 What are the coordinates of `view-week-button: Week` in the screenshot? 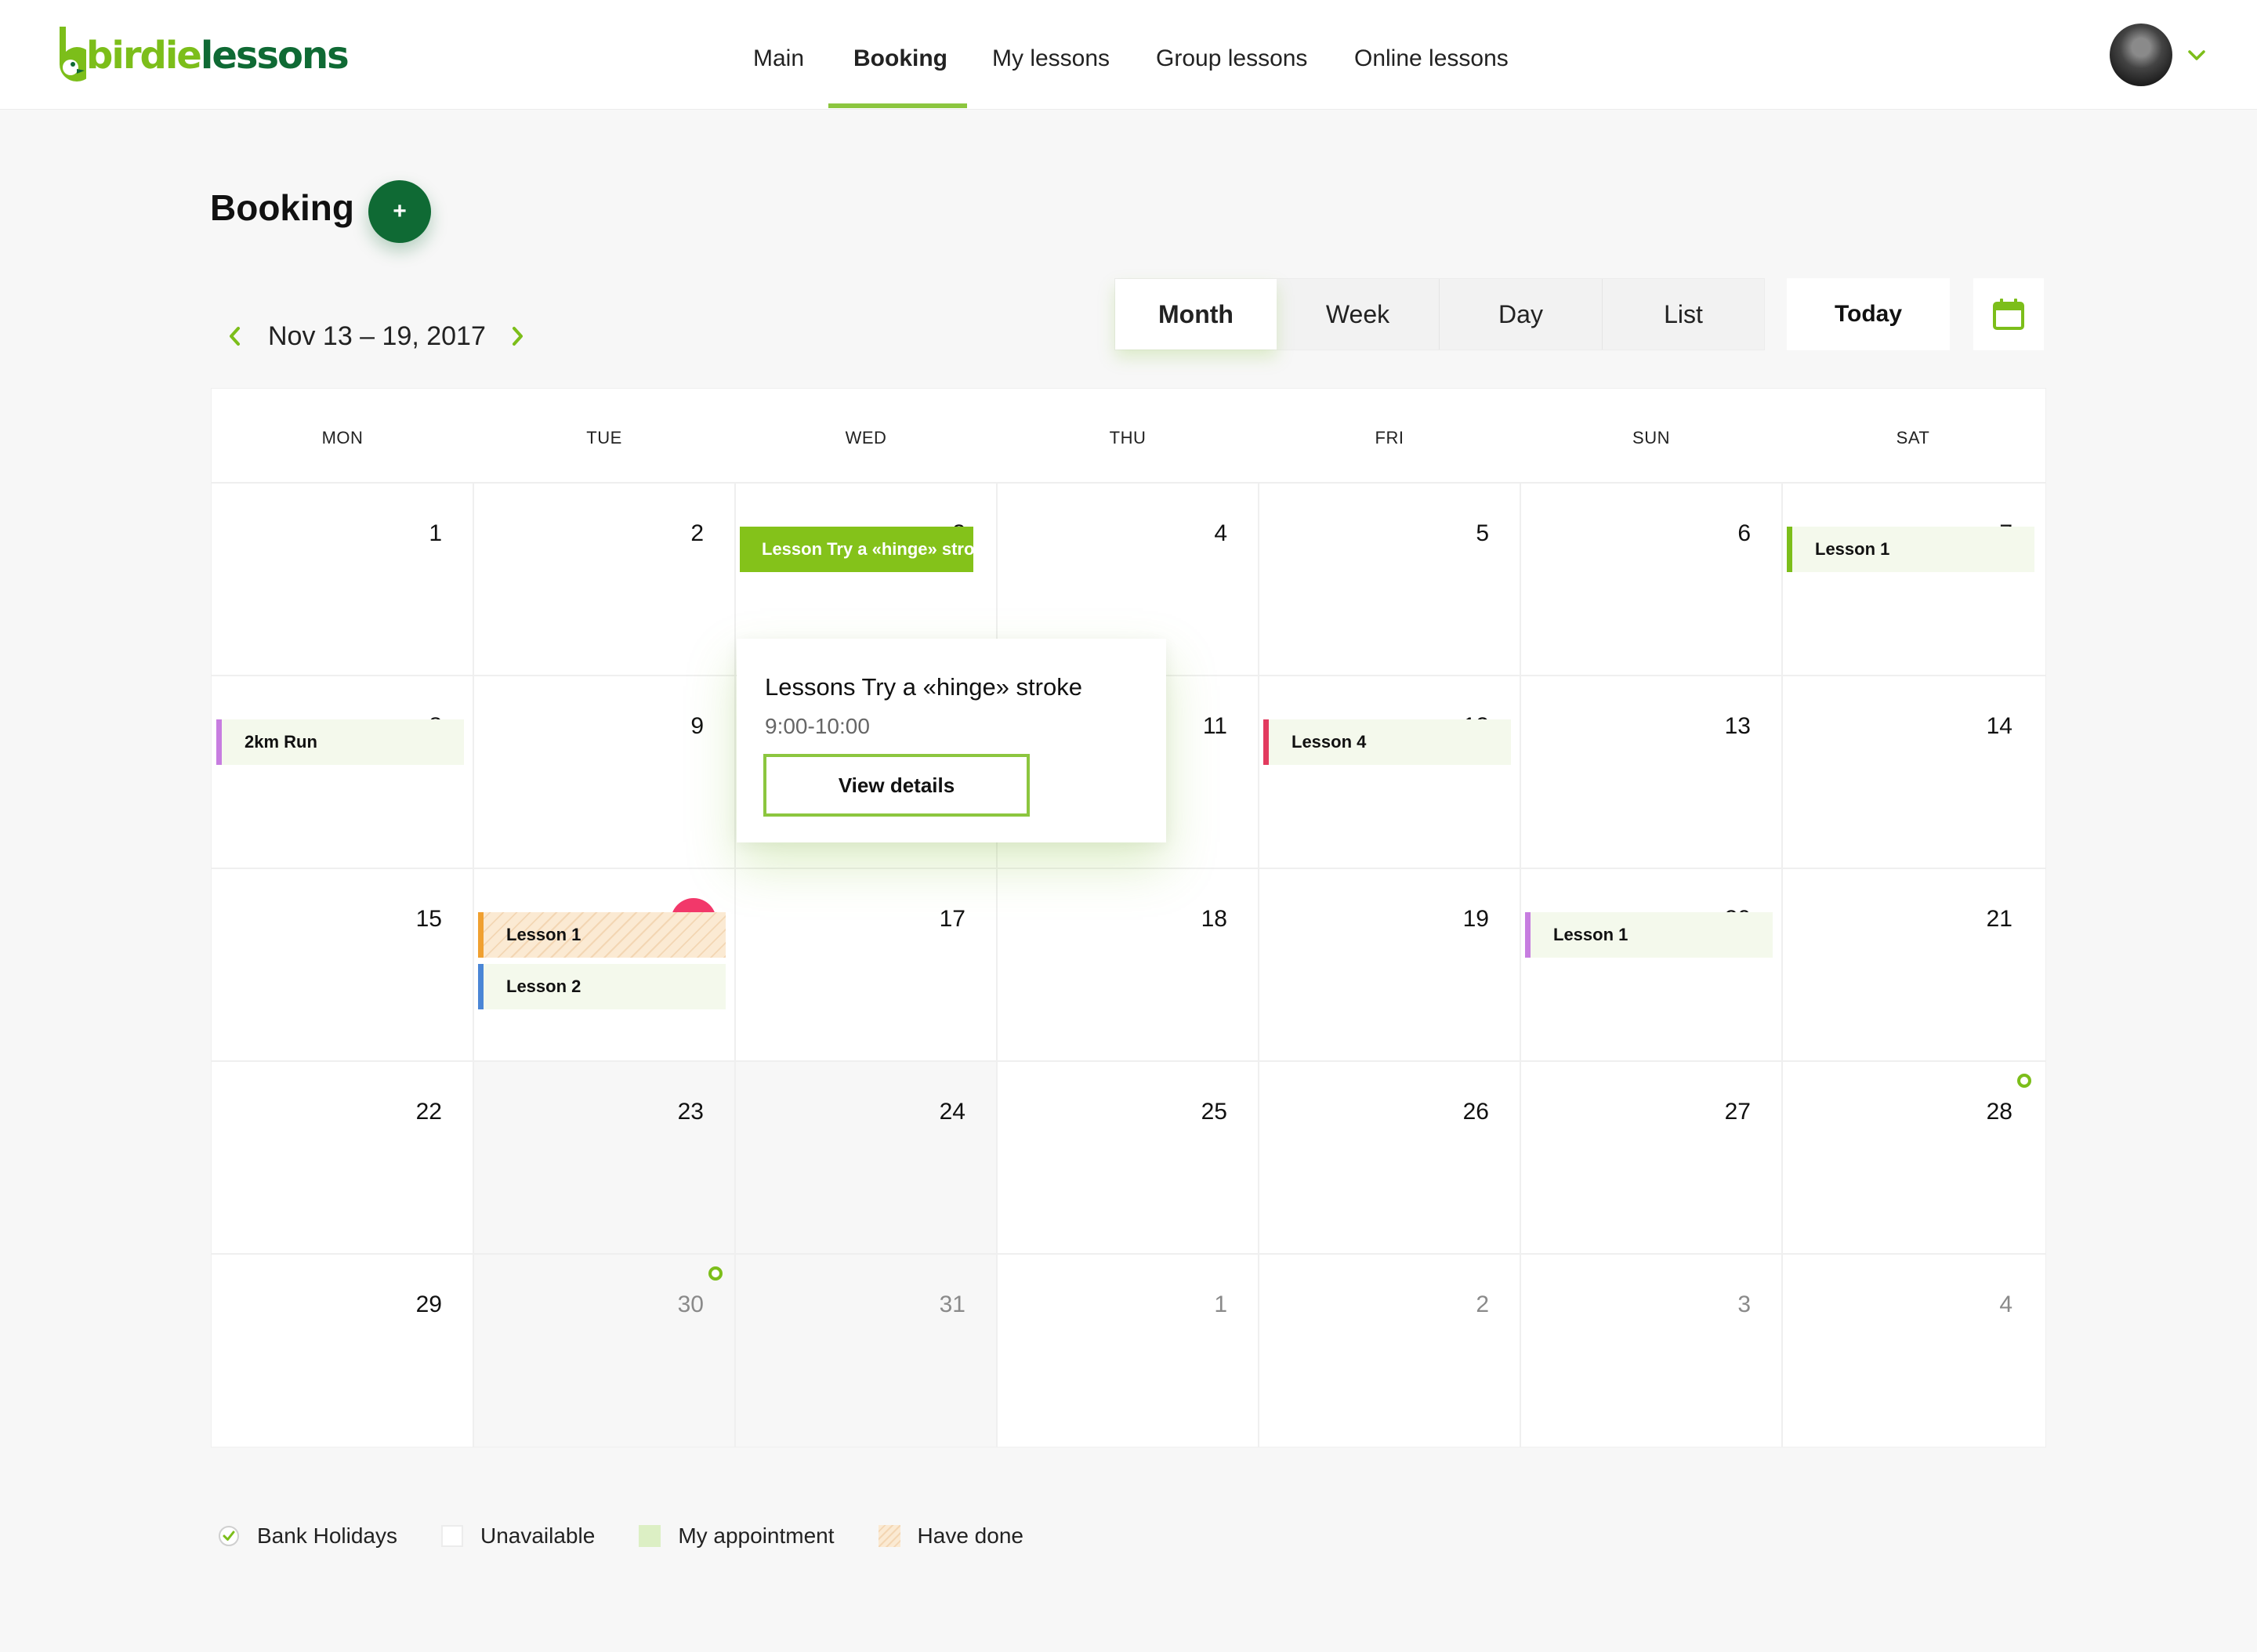 It's located at (1359, 314).